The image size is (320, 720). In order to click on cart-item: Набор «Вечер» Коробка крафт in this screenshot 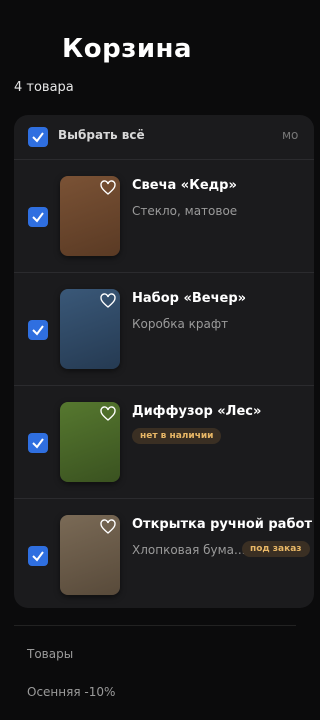, I will do `click(164, 329)`.